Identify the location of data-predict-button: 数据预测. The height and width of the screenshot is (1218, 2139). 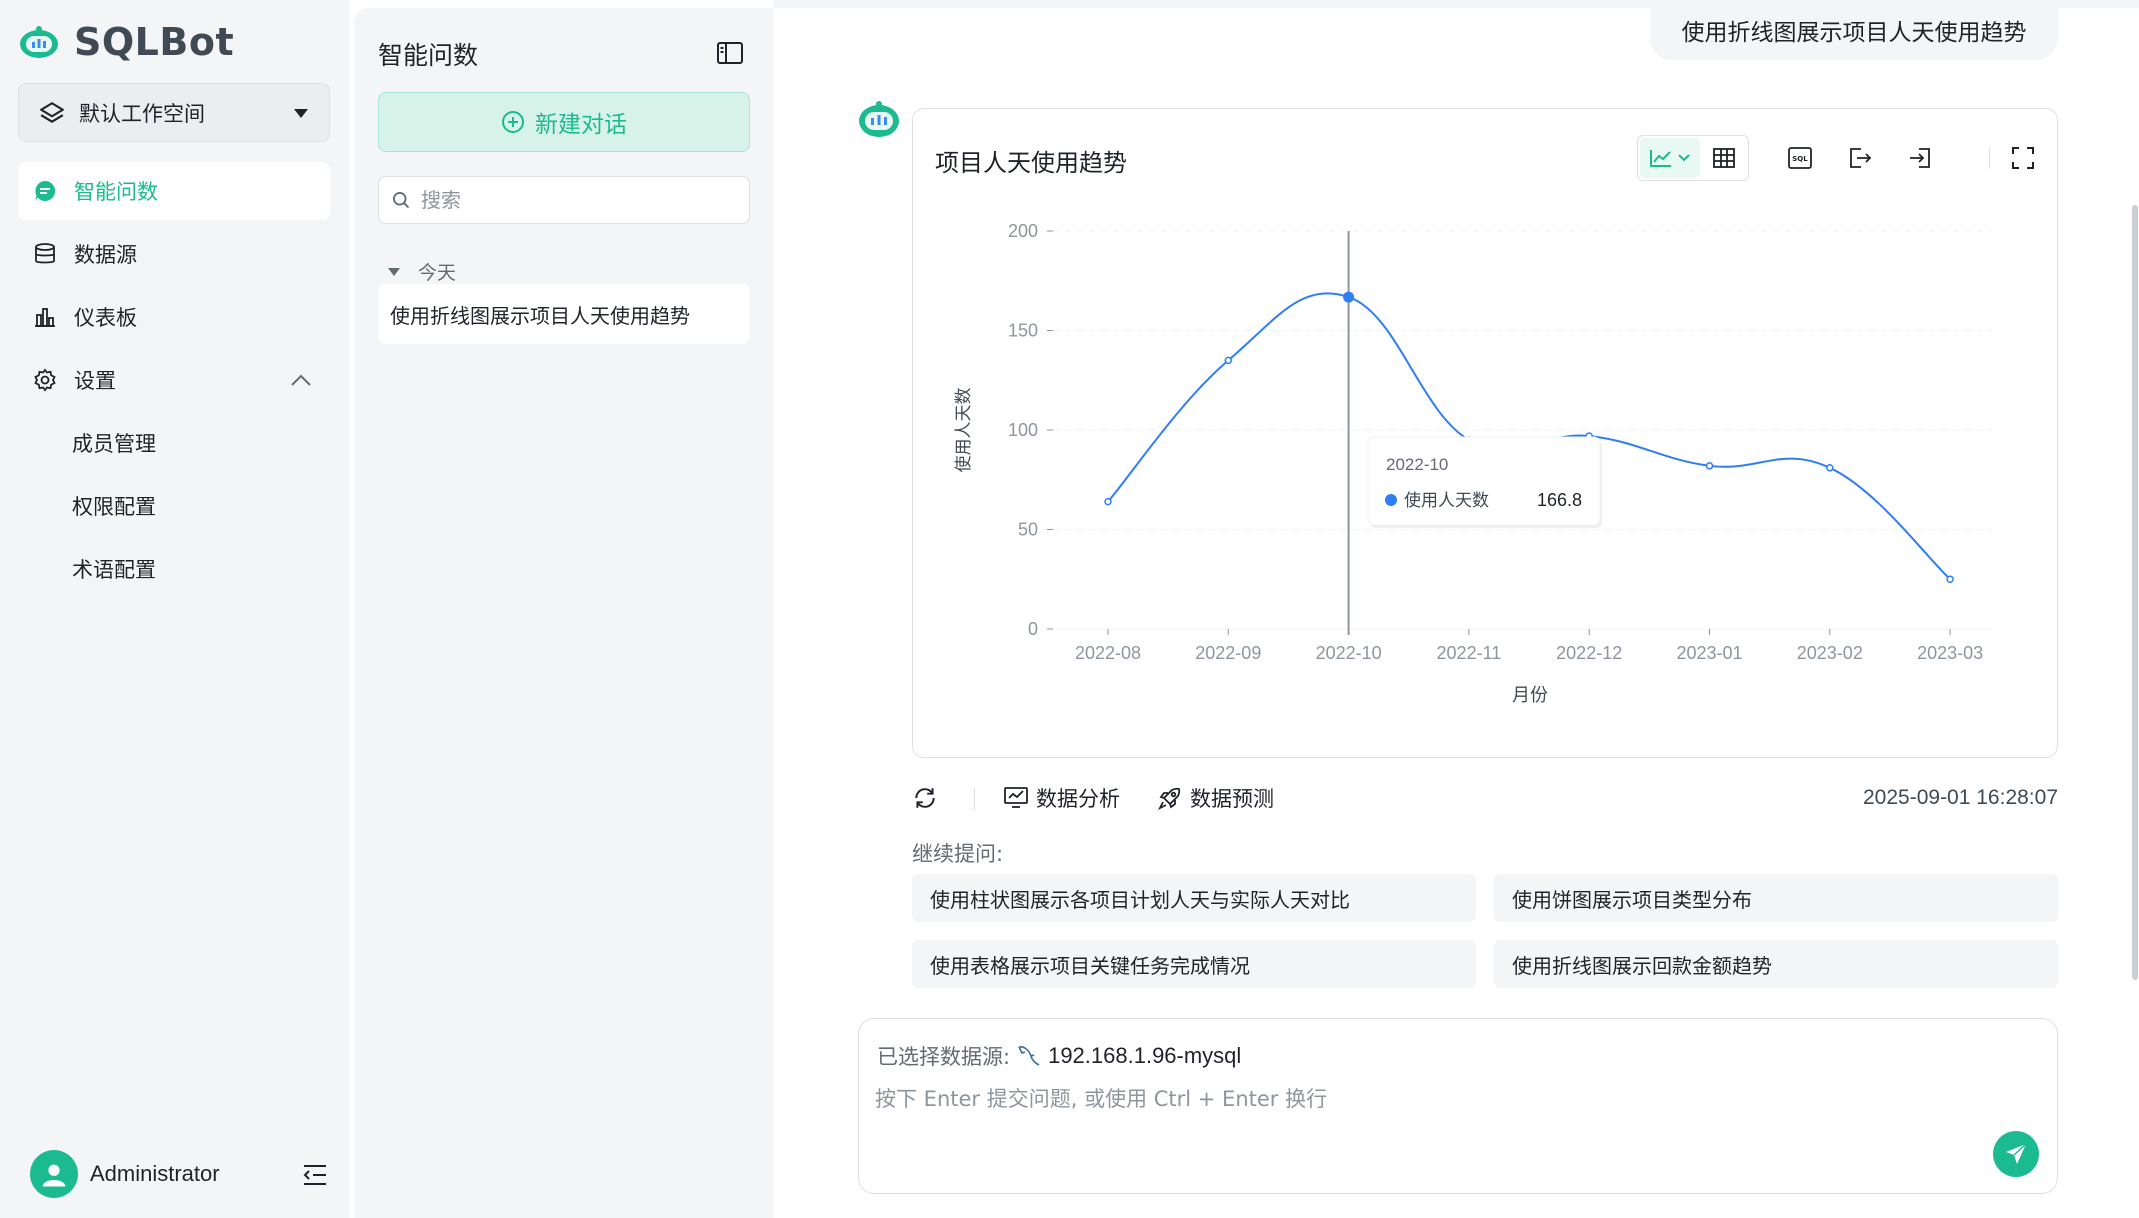
(1216, 798).